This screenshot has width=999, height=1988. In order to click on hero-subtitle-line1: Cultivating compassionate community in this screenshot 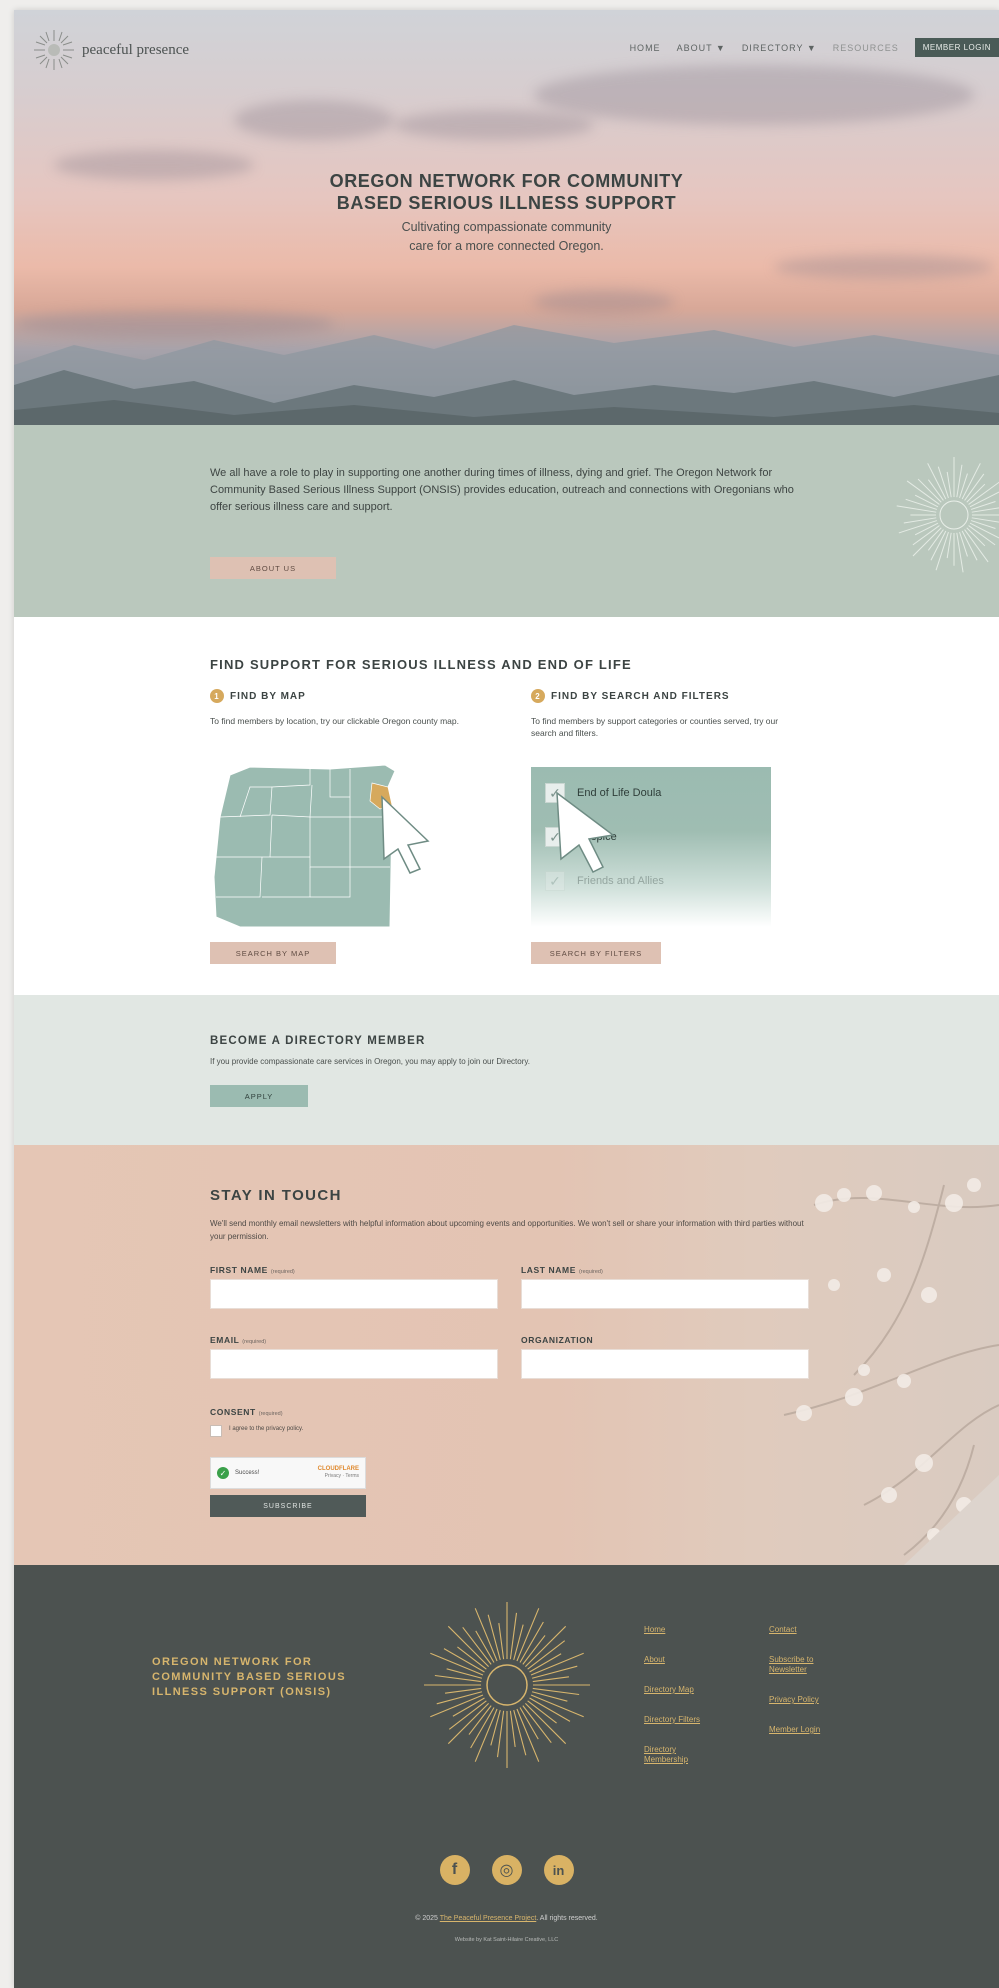, I will do `click(506, 227)`.